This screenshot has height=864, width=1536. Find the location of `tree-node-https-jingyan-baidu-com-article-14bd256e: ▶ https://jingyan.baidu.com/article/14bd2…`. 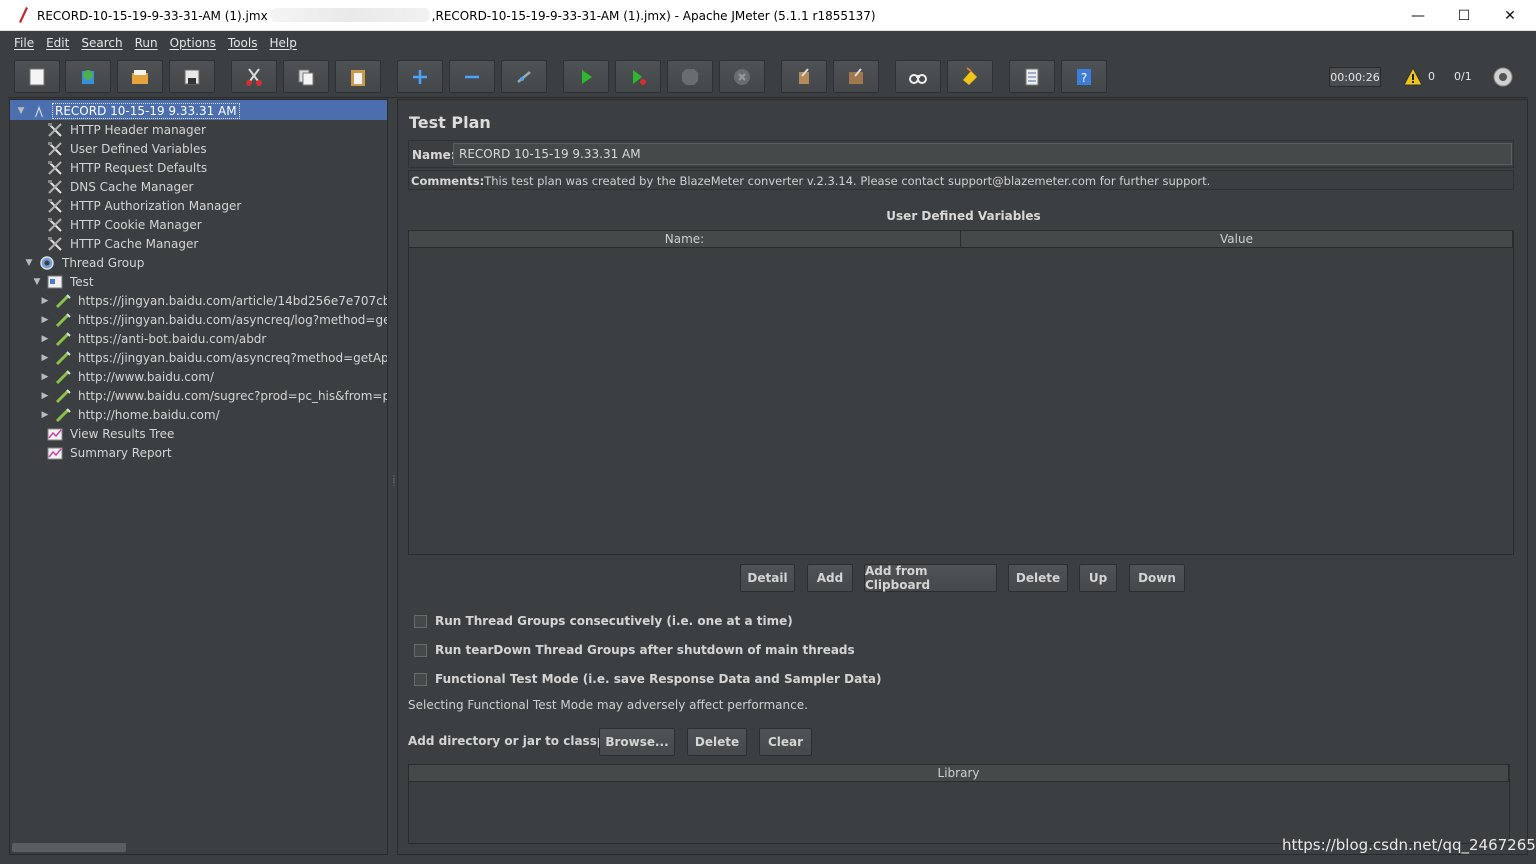

tree-node-https-jingyan-baidu-com-article-14bd256e: ▶ https://jingyan.baidu.com/article/14bd2… is located at coordinates (213, 300).